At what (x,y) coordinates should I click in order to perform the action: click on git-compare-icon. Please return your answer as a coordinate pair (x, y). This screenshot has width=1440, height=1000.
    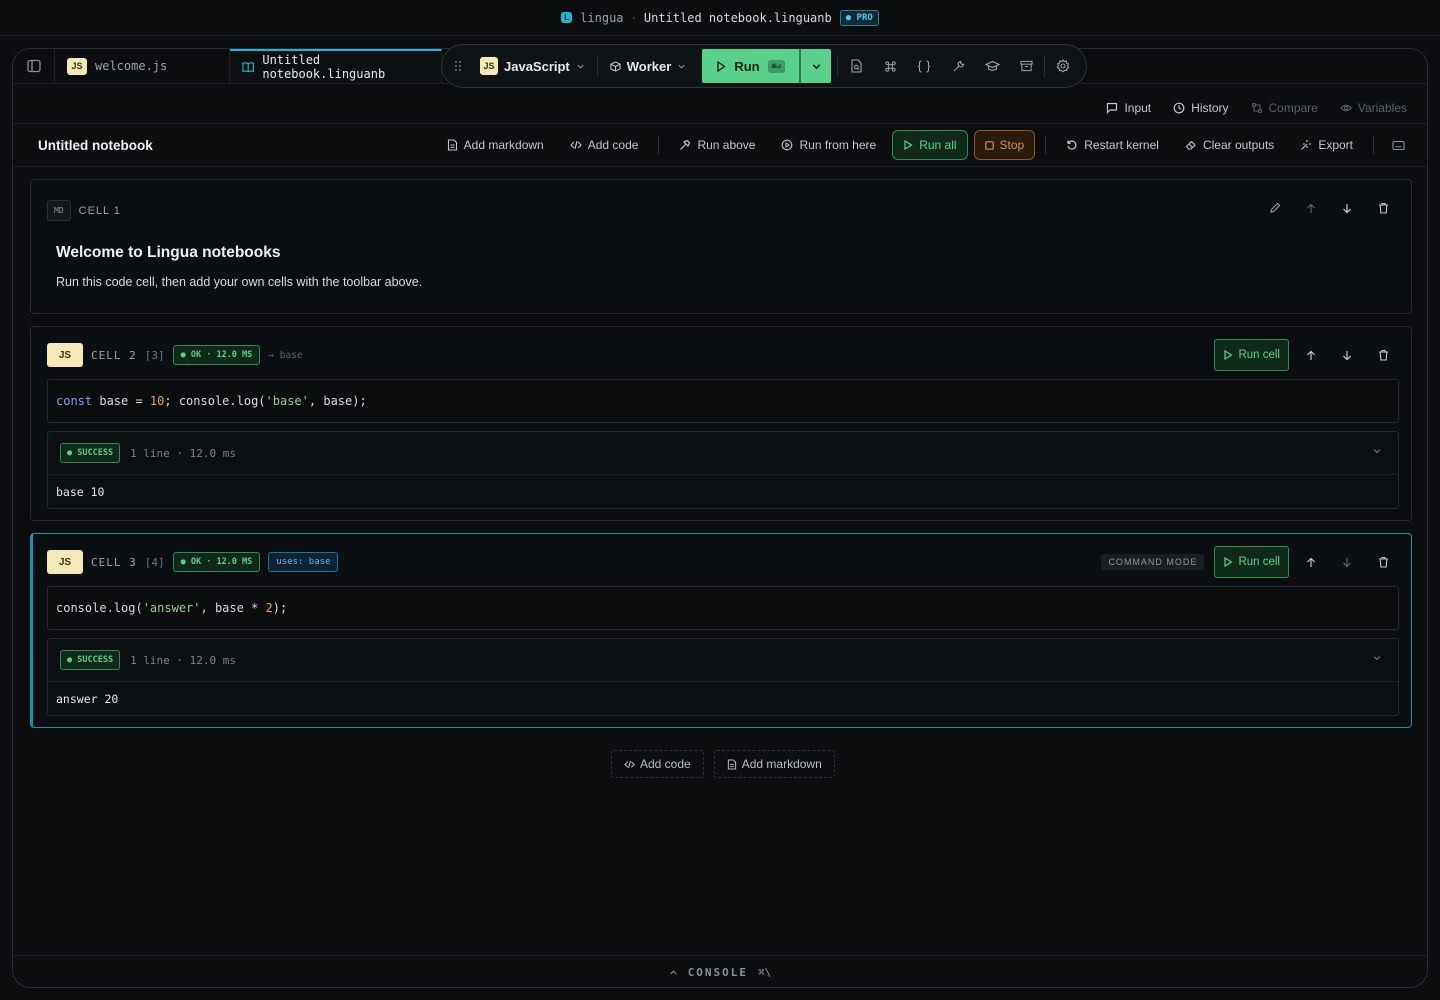
    Looking at the image, I should click on (1256, 108).